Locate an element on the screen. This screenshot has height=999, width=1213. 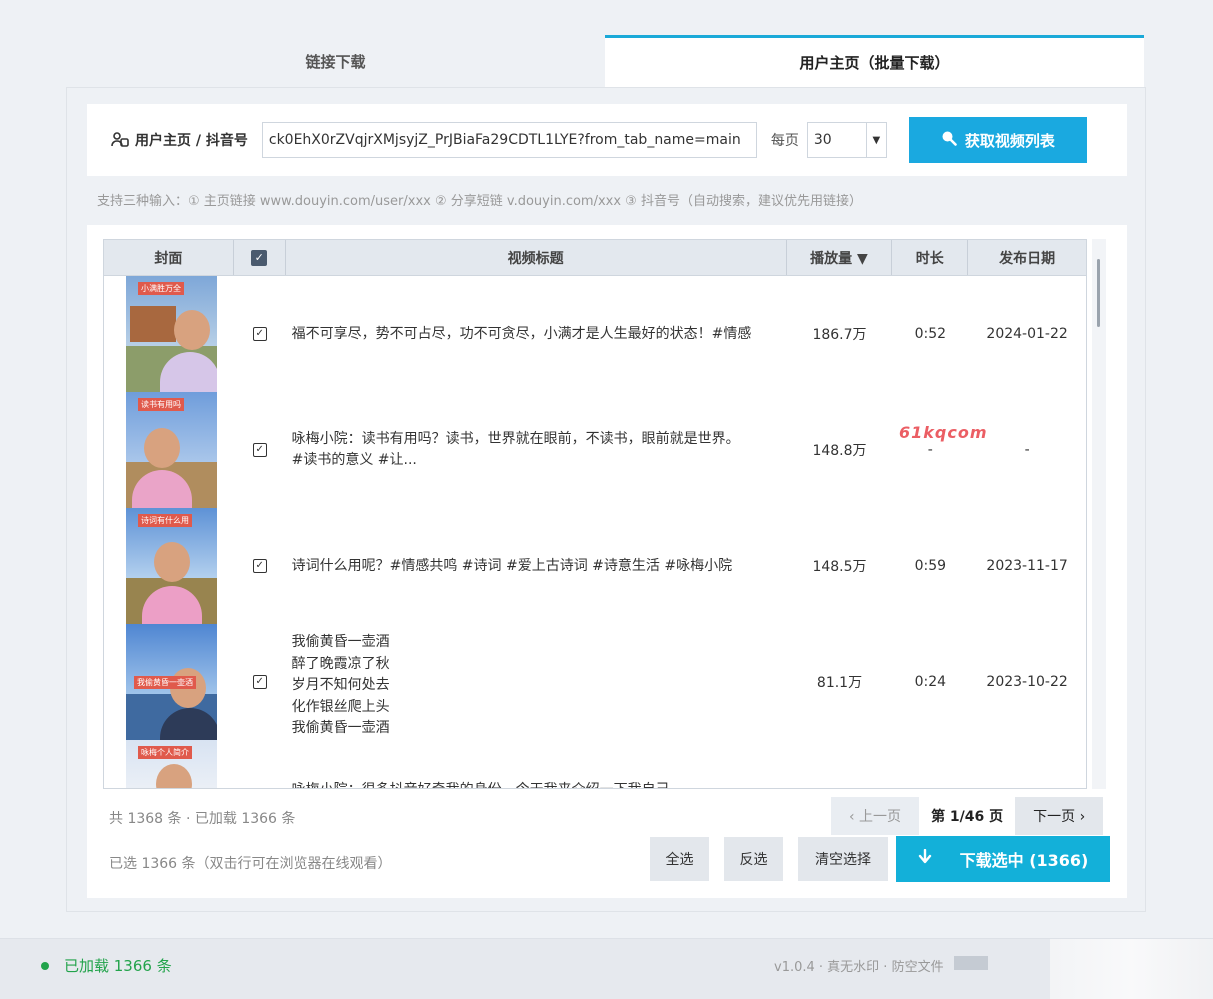
user-link-icon is located at coordinates (120, 140).